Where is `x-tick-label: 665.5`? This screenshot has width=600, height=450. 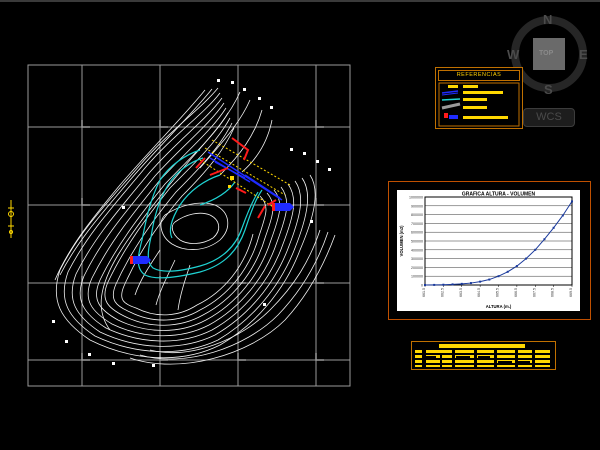 x-tick-label: 665.5 is located at coordinates (498, 292).